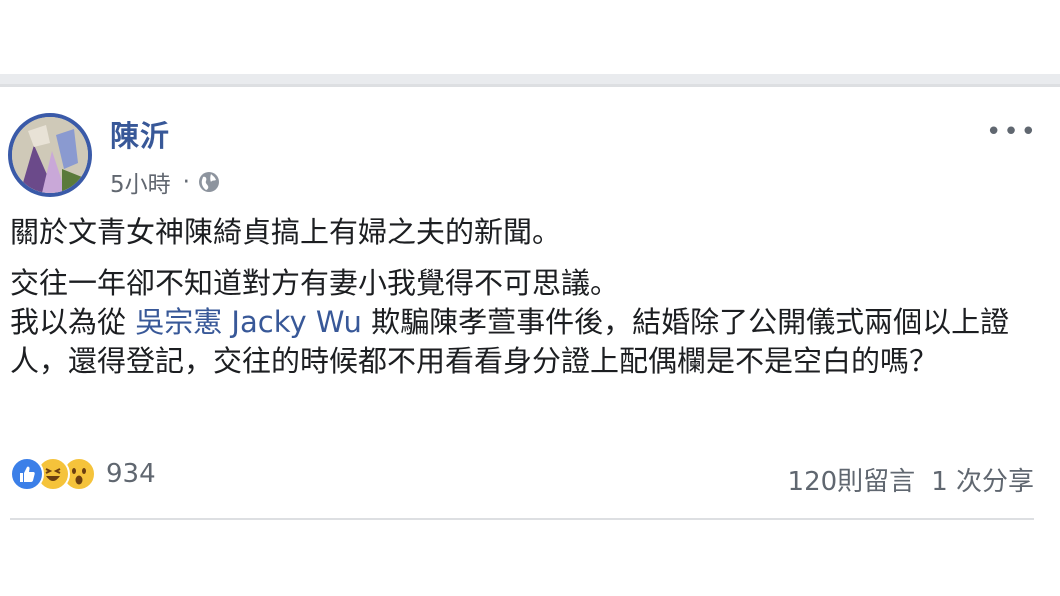 The height and width of the screenshot is (596, 1060). What do you see at coordinates (315, 283) in the screenshot?
I see `post-paragraph-2-line-1: 交往一年卻不知道對方有妻小我覺得不可思議。` at bounding box center [315, 283].